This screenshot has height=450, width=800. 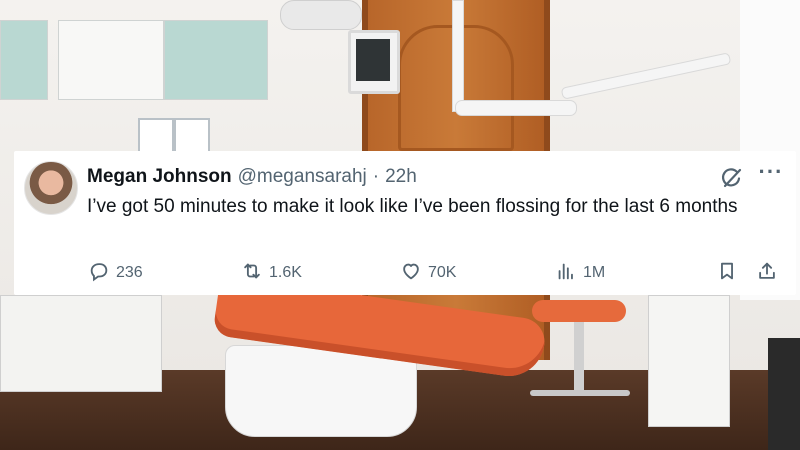 What do you see at coordinates (252, 273) in the screenshot?
I see `retweet-icon` at bounding box center [252, 273].